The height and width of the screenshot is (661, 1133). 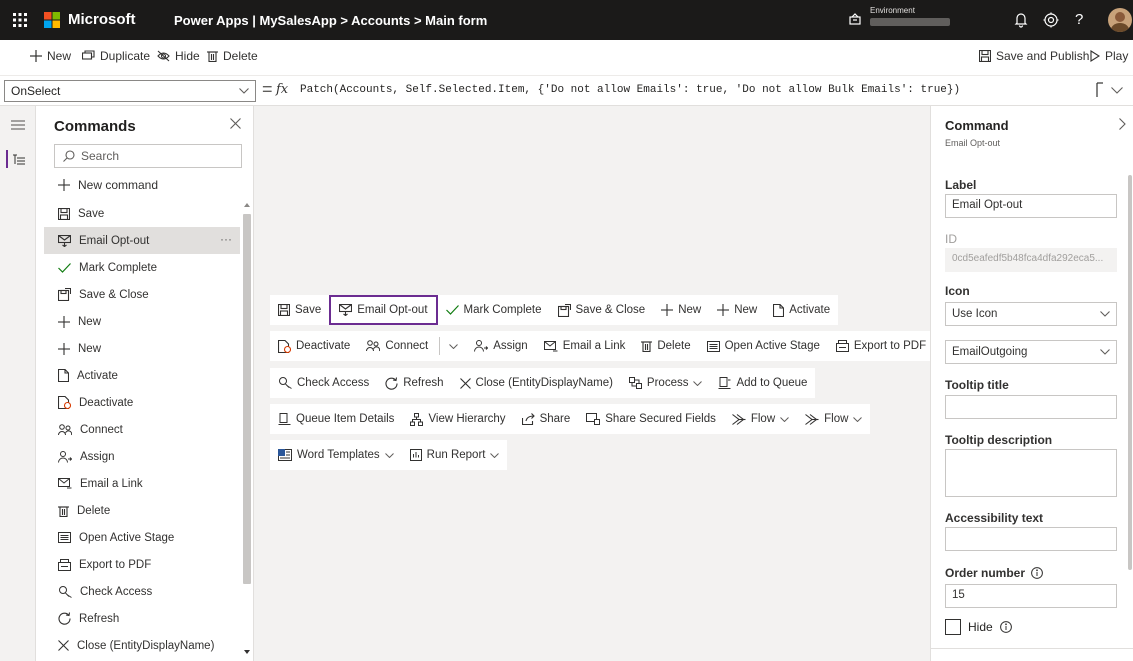 I want to click on property-dropdown: OnSelect, so click(x=130, y=91).